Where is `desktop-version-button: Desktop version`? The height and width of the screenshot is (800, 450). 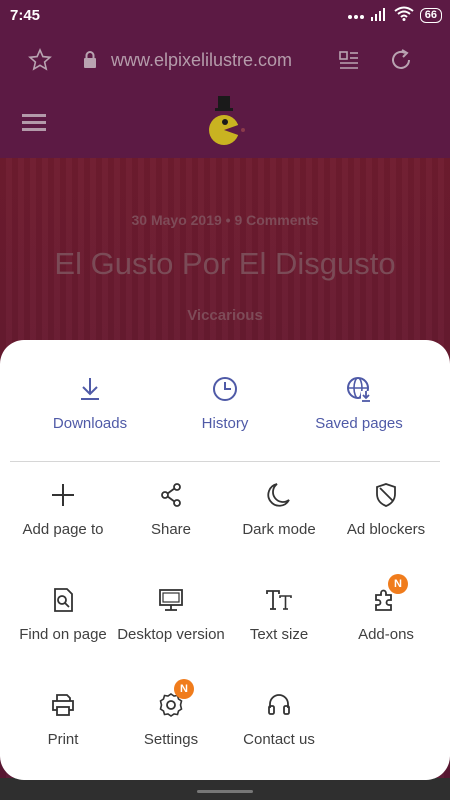
desktop-version-button: Desktop version is located at coordinates (171, 615).